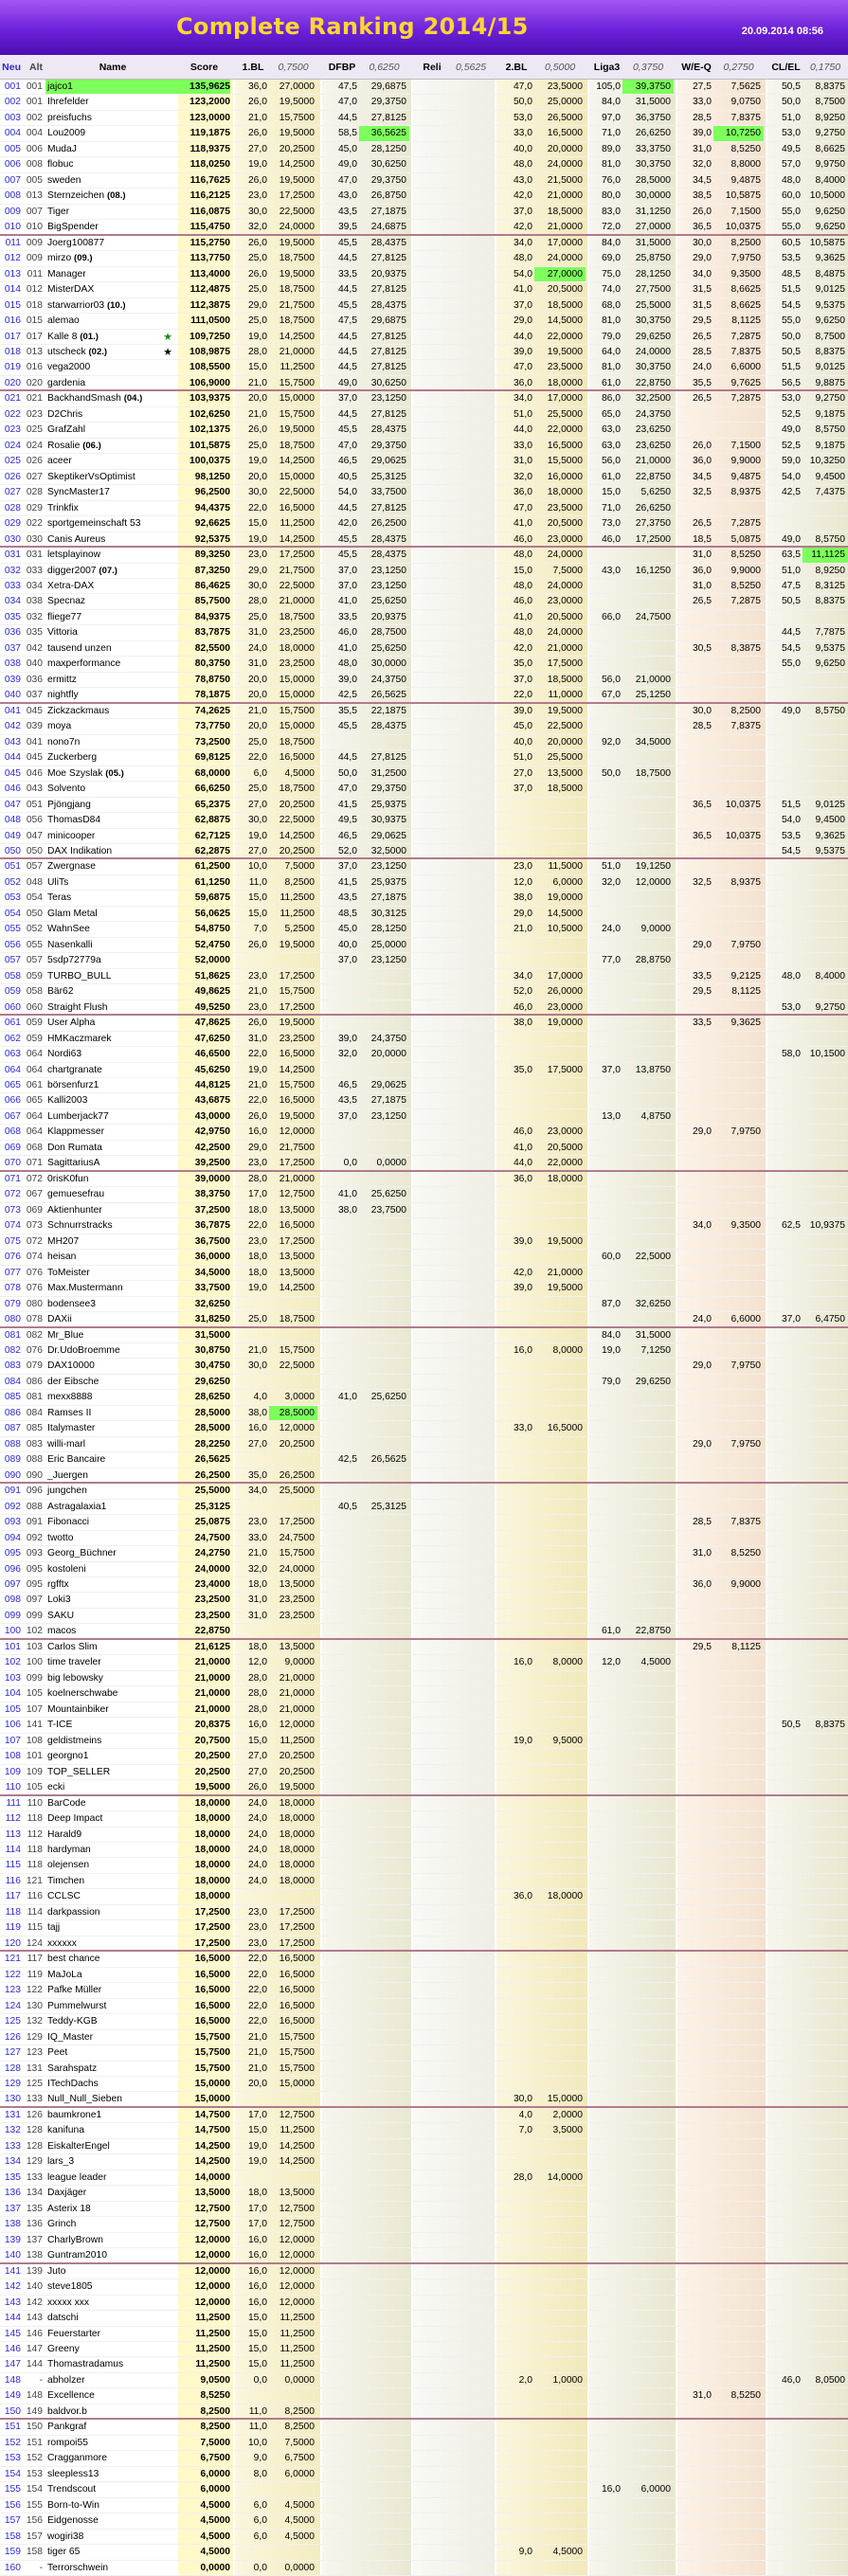 Image resolution: width=848 pixels, height=2576 pixels. What do you see at coordinates (112, 1491) in the screenshot?
I see `player-name: jungchen` at bounding box center [112, 1491].